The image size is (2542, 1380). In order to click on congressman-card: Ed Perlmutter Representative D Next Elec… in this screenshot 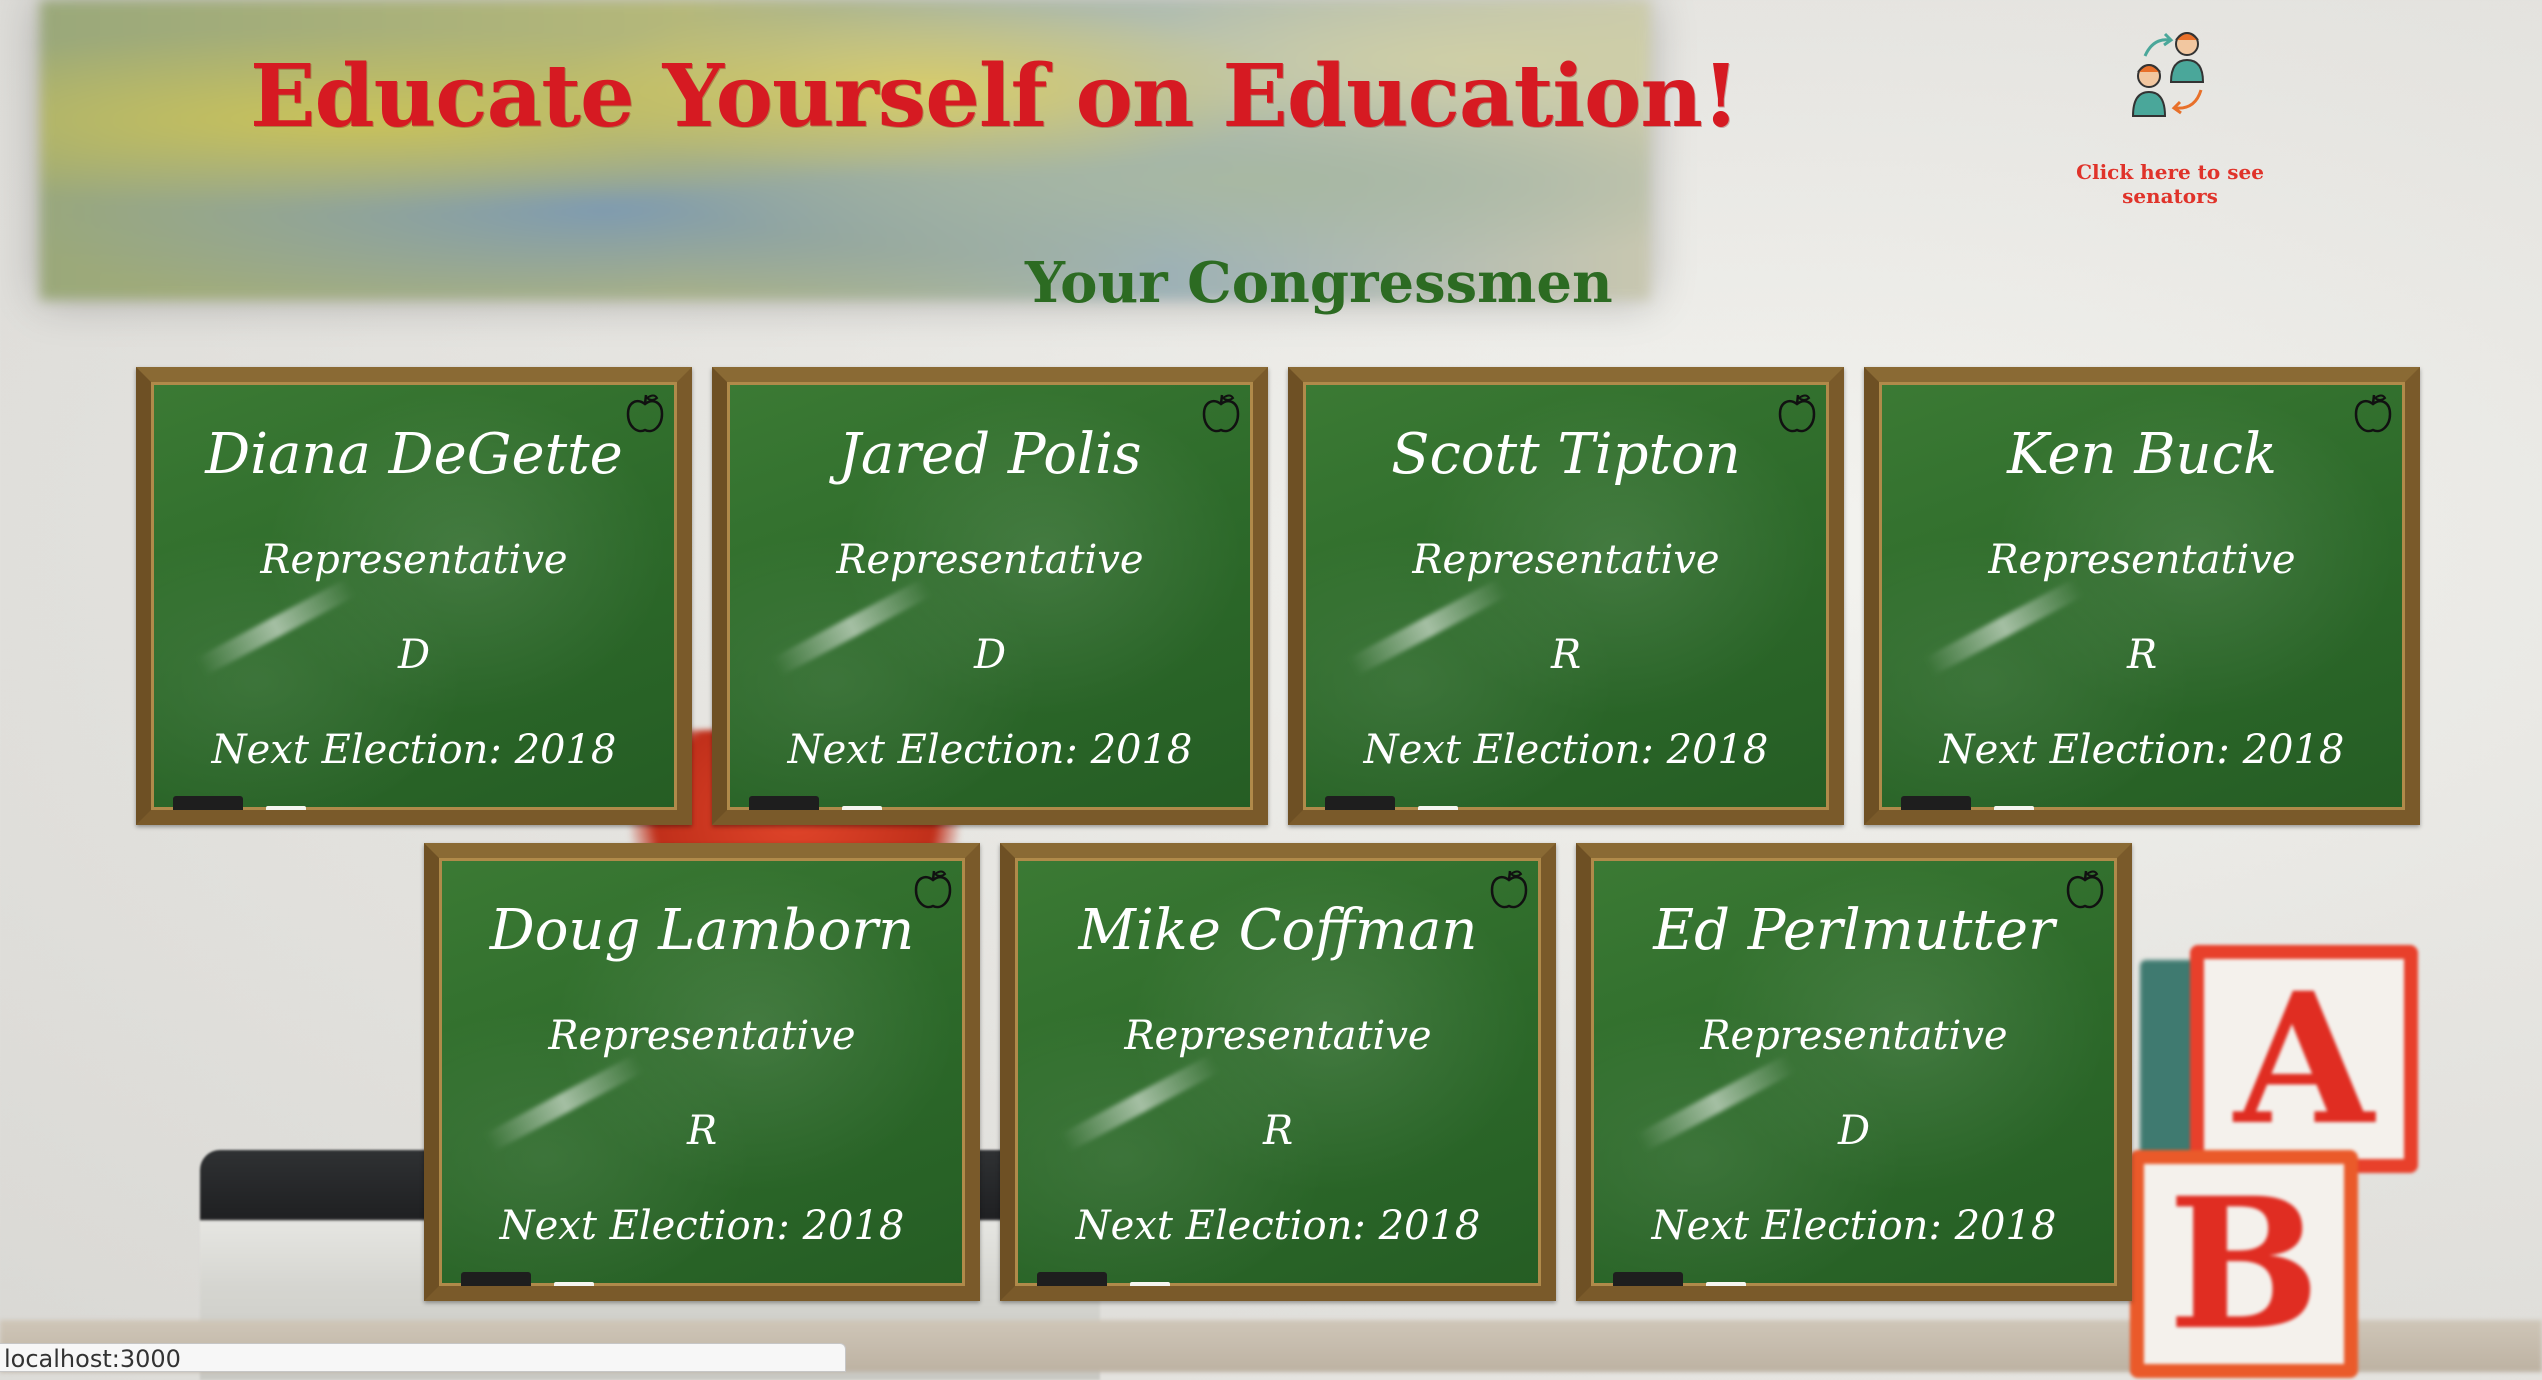, I will do `click(1854, 1072)`.